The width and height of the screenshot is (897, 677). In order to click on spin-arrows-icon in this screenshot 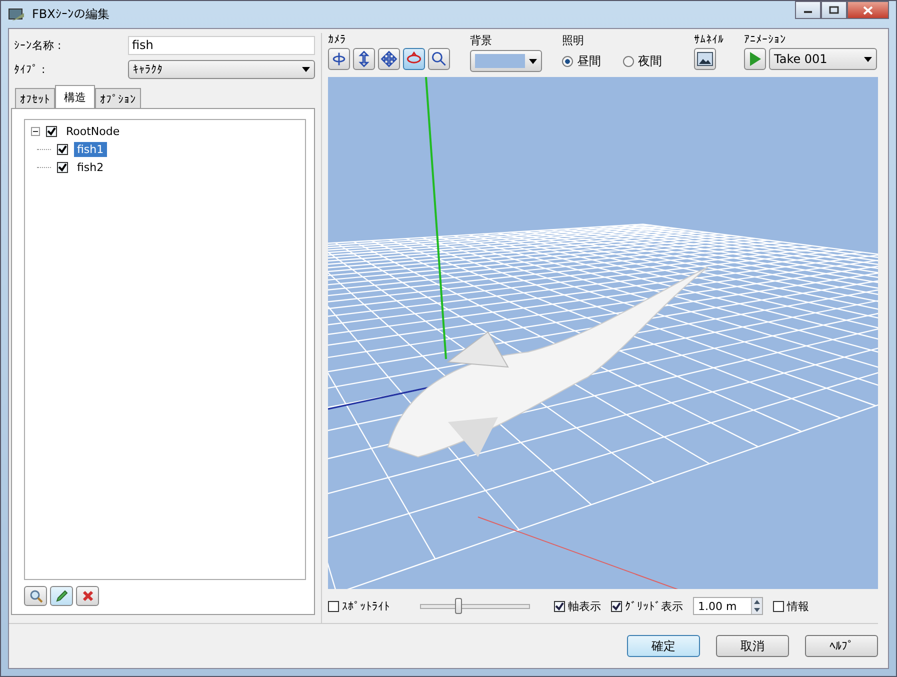, I will do `click(757, 606)`.